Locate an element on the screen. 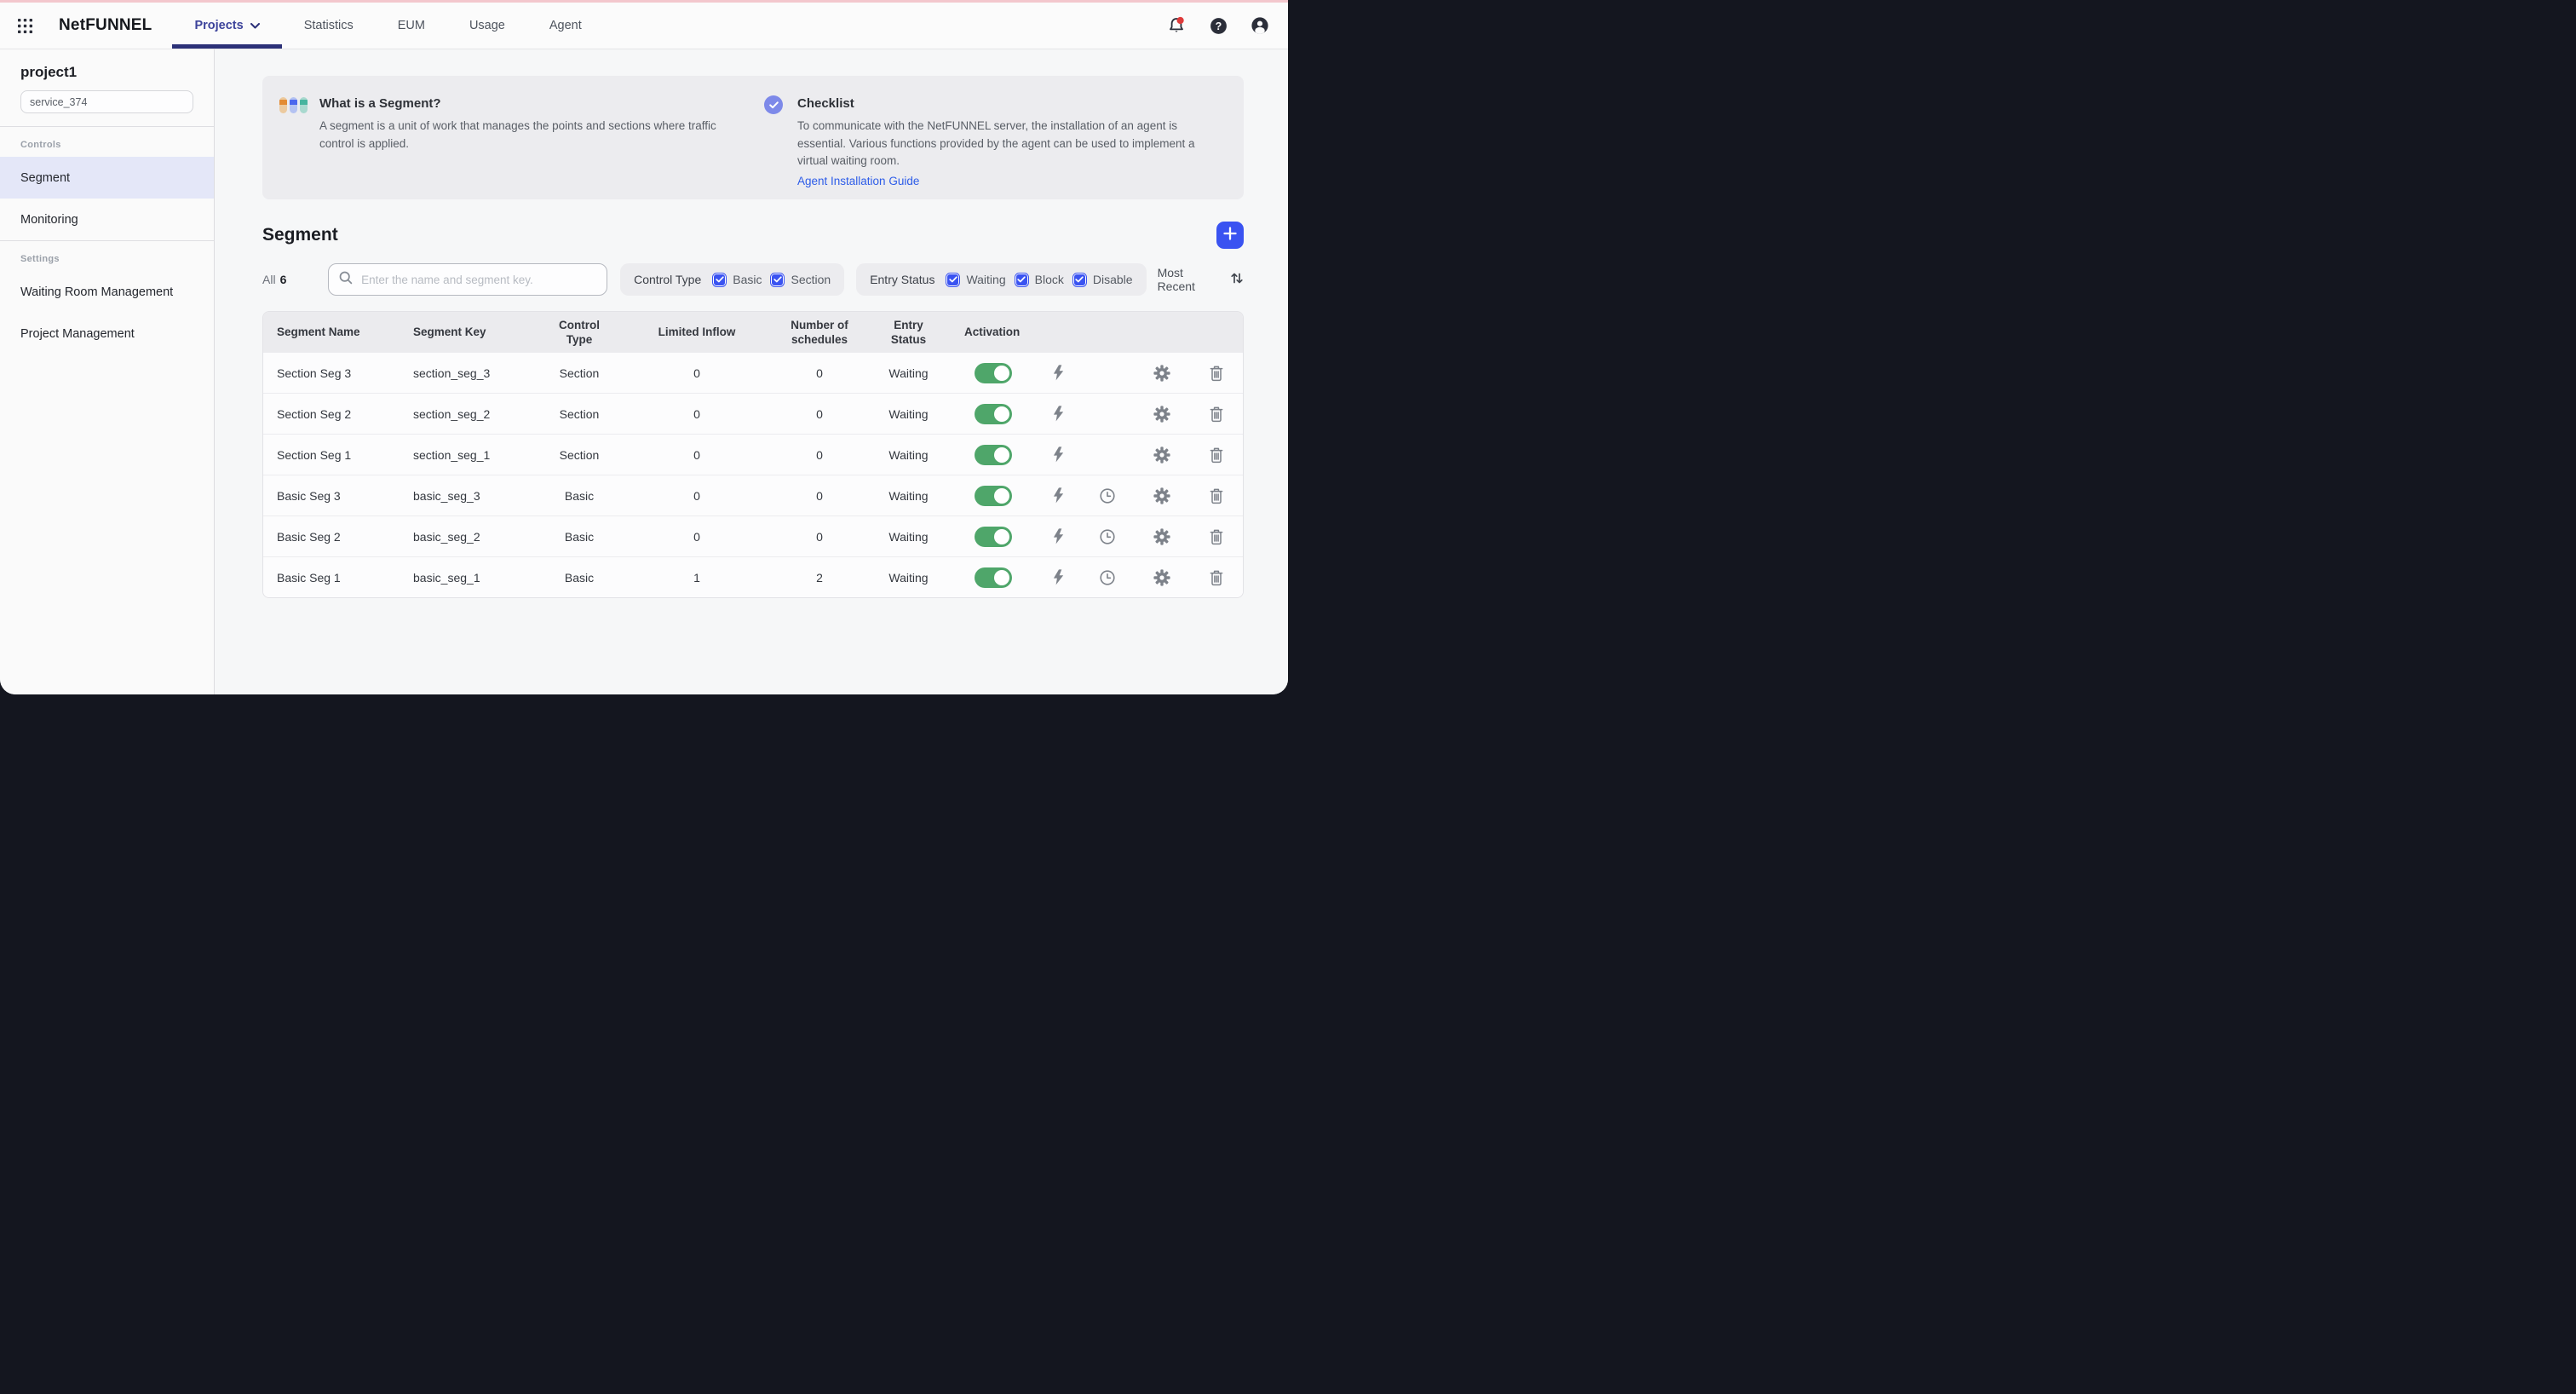  service-selector: service_374 is located at coordinates (107, 101).